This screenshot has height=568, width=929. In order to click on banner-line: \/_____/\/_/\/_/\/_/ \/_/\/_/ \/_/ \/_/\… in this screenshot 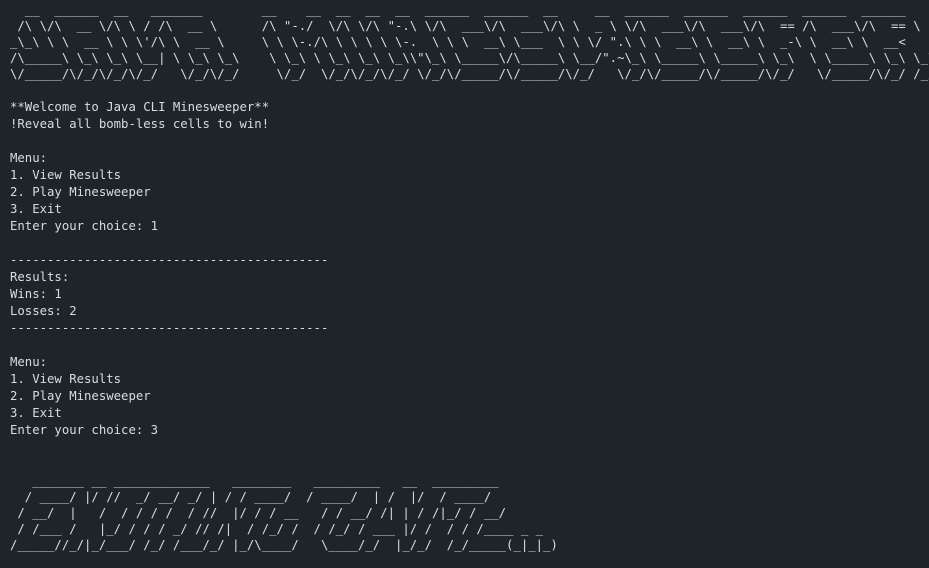, I will do `click(469, 74)`.